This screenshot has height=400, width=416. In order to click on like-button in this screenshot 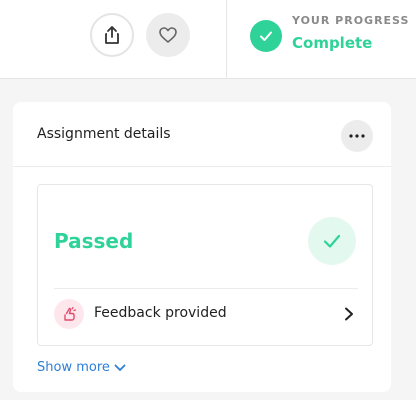, I will do `click(168, 35)`.